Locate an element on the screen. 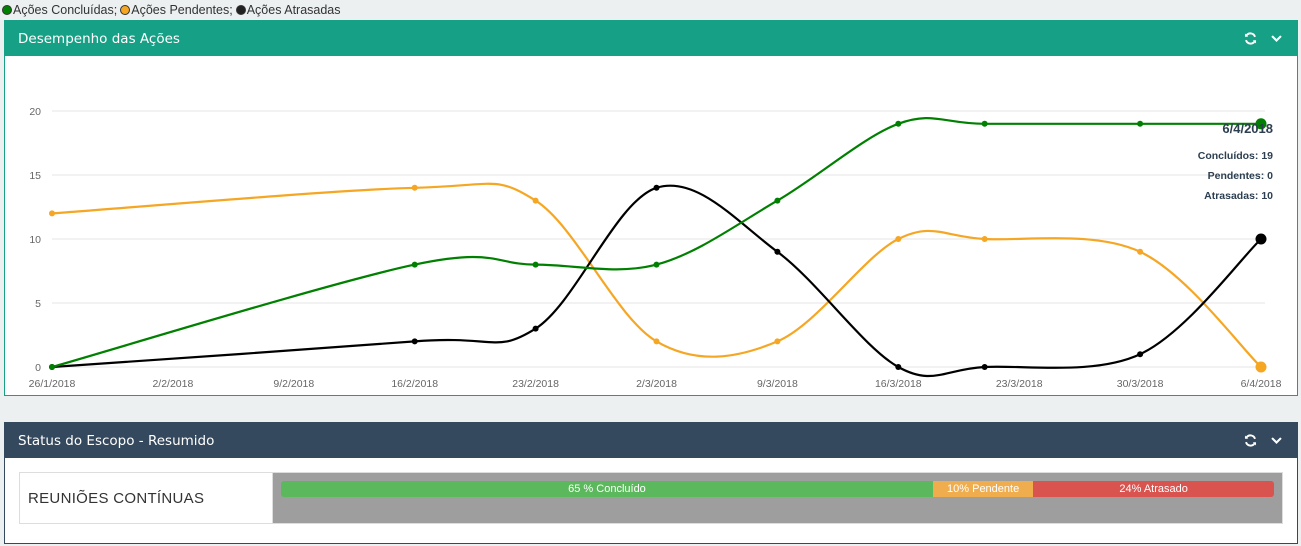  tooltip-pendentes: Pendentes: 0 is located at coordinates (1240, 176).